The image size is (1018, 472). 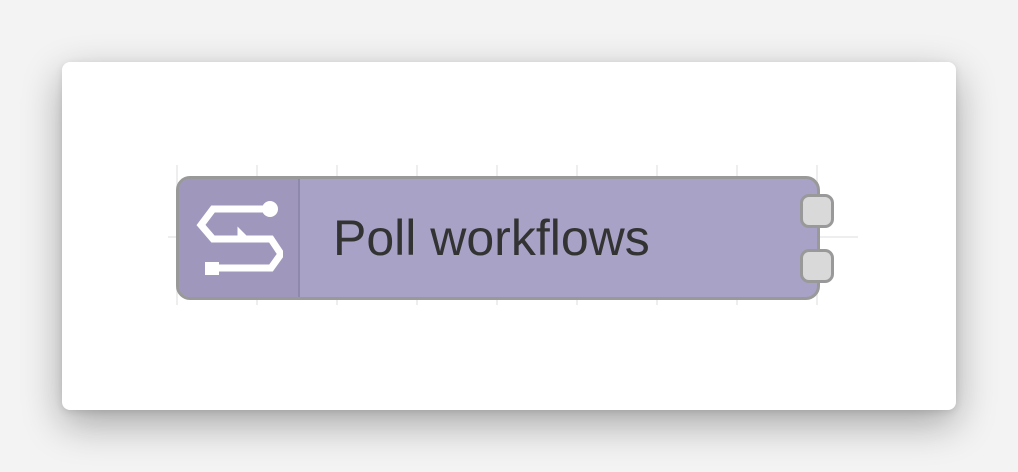 I want to click on node-icon-area, so click(x=239, y=238).